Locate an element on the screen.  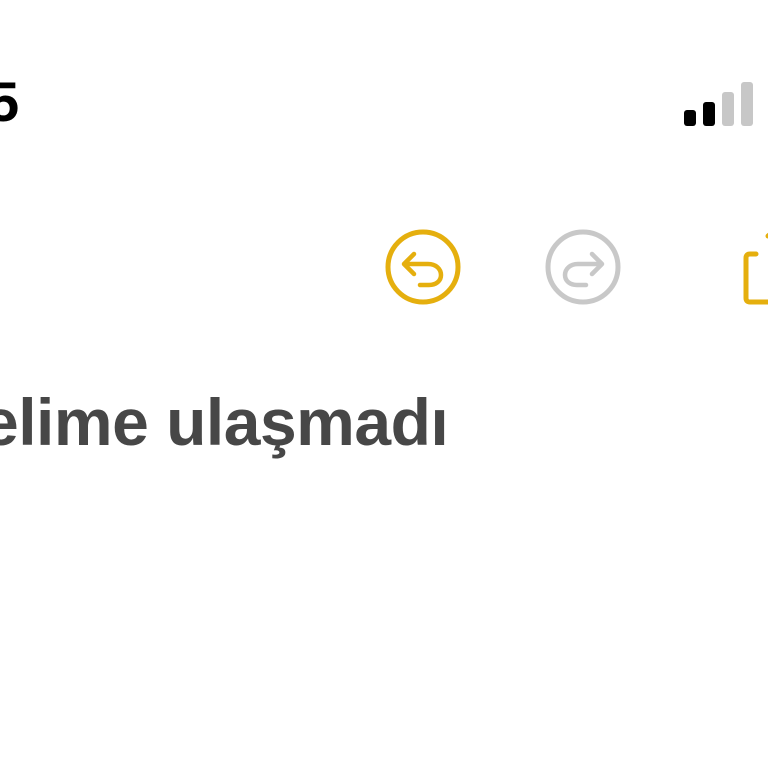
undo-arrow-icon is located at coordinates (423, 267).